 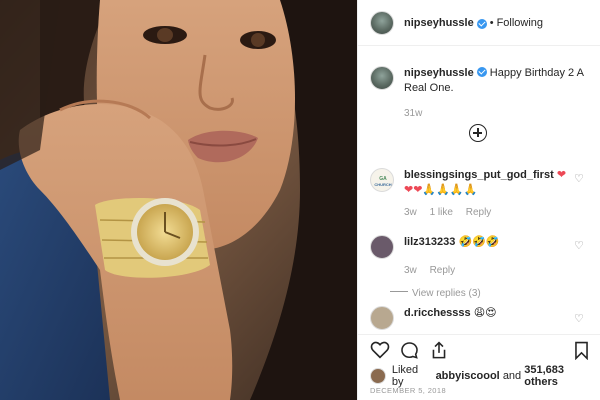 I want to click on liked-by-user: abbyiscoool, so click(x=468, y=376).